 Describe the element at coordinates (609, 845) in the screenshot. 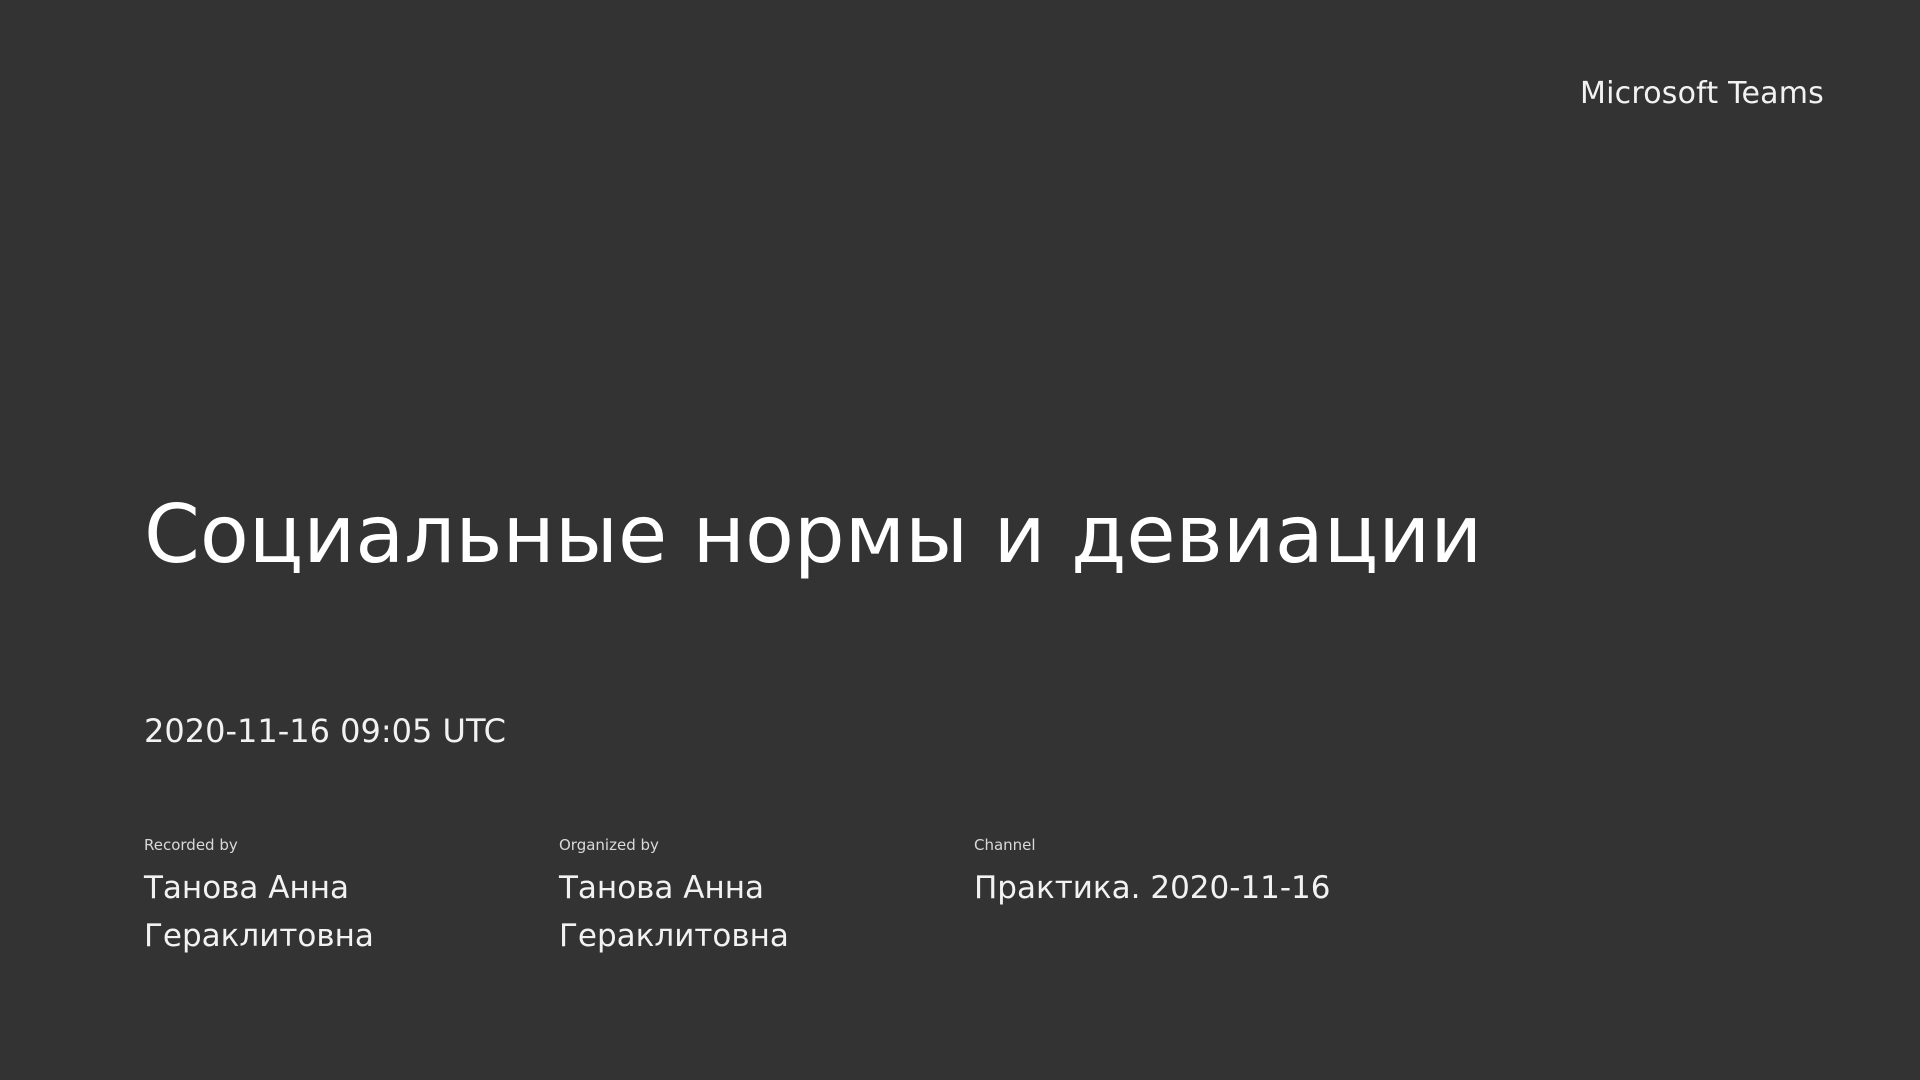

I see `organized-by-label: Organized by` at that location.